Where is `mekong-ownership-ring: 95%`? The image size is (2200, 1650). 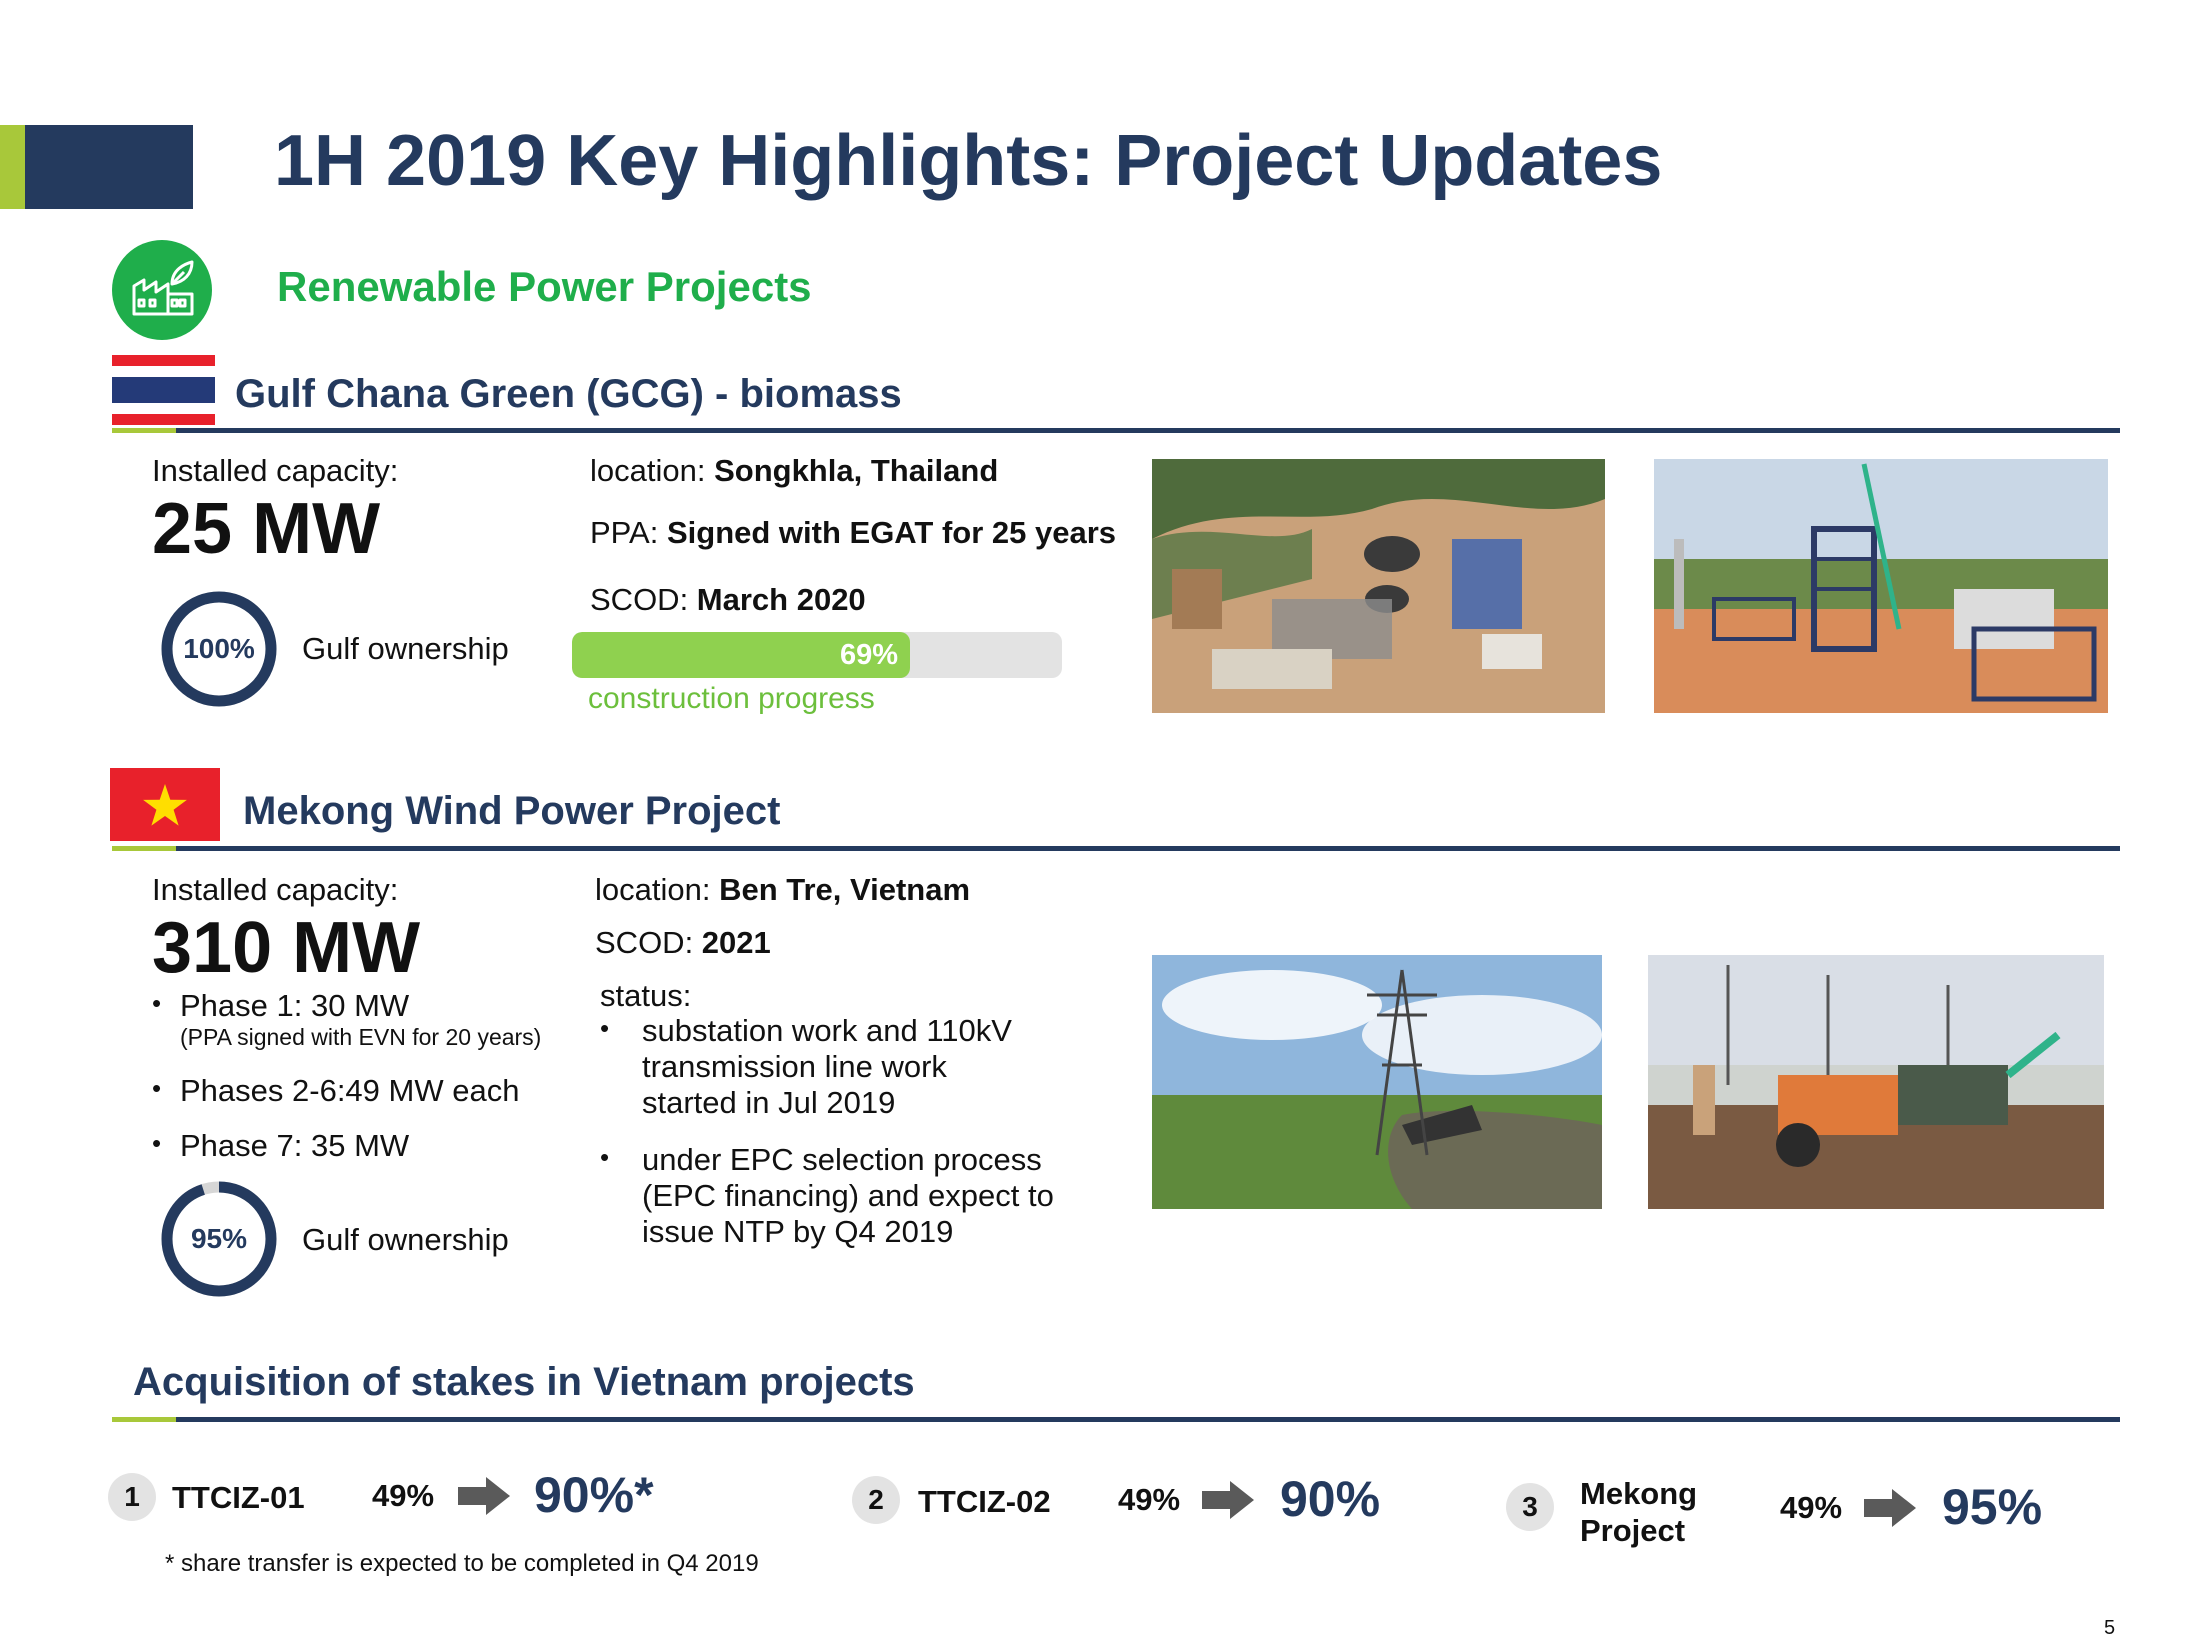 mekong-ownership-ring: 95% is located at coordinates (219, 1239).